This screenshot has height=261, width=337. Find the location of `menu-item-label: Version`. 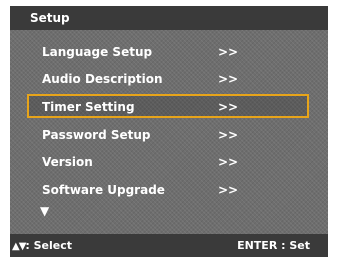

menu-item-label: Version is located at coordinates (67, 162).